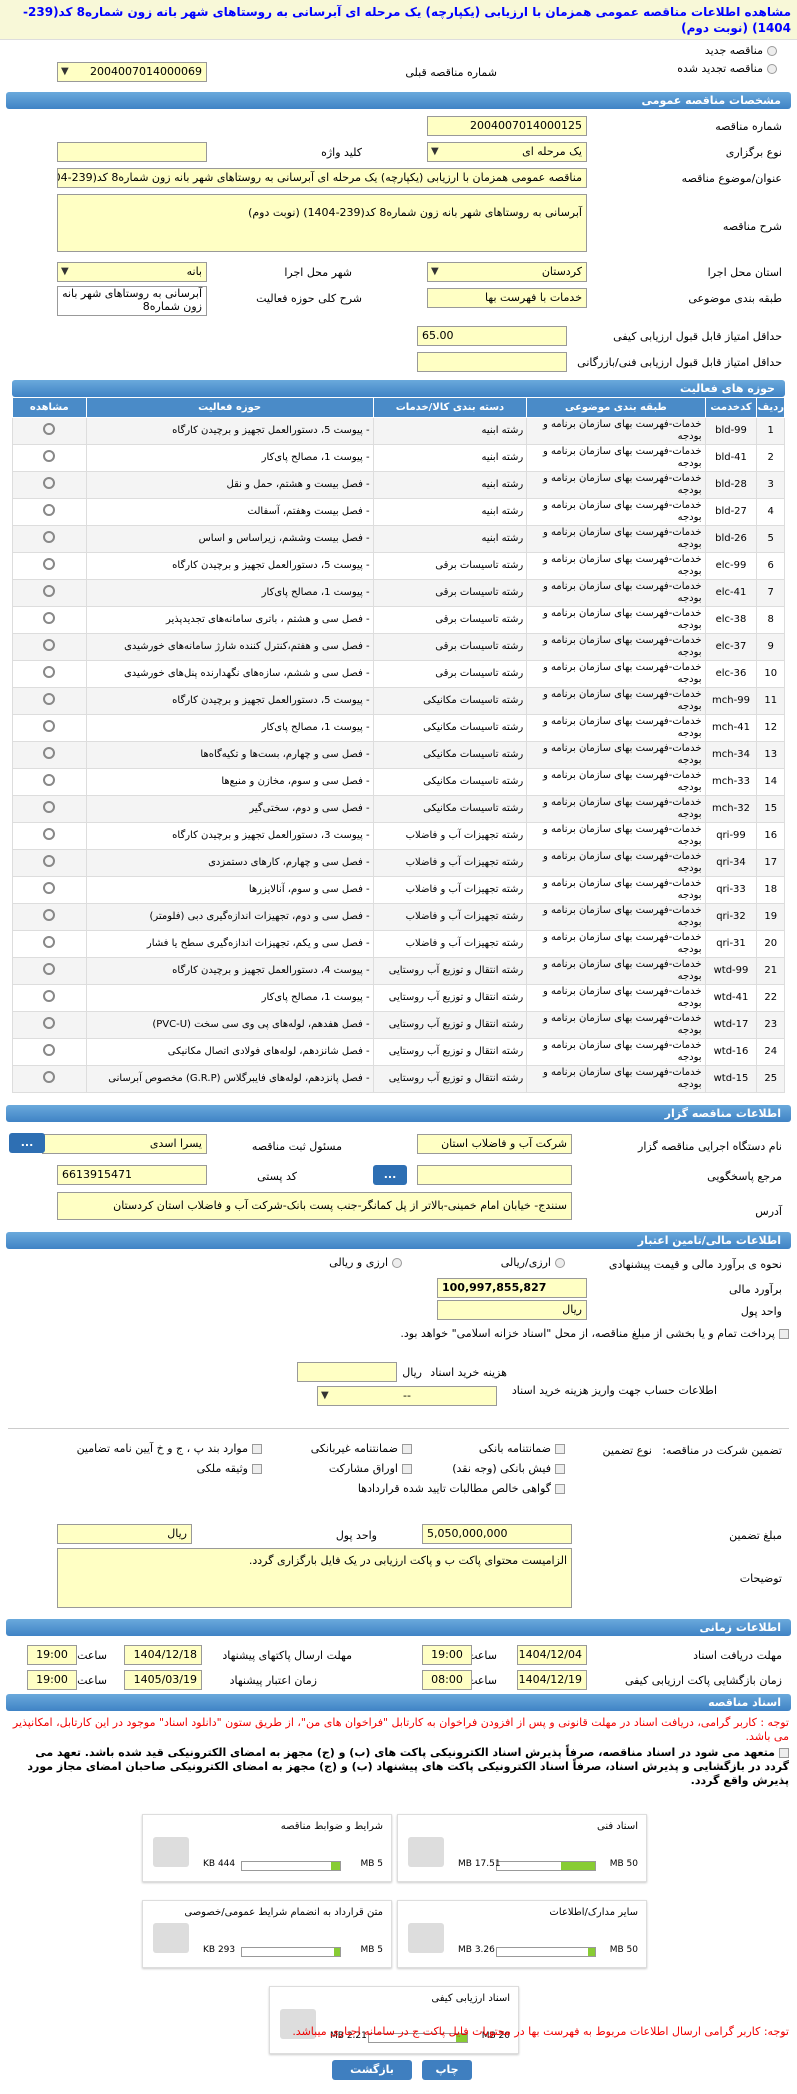 The height and width of the screenshot is (2094, 797). Describe the element at coordinates (394, 2020) in the screenshot. I see `doc-card: اسناد ارزیابی کیفی 20 MB 2.21 MB` at that location.